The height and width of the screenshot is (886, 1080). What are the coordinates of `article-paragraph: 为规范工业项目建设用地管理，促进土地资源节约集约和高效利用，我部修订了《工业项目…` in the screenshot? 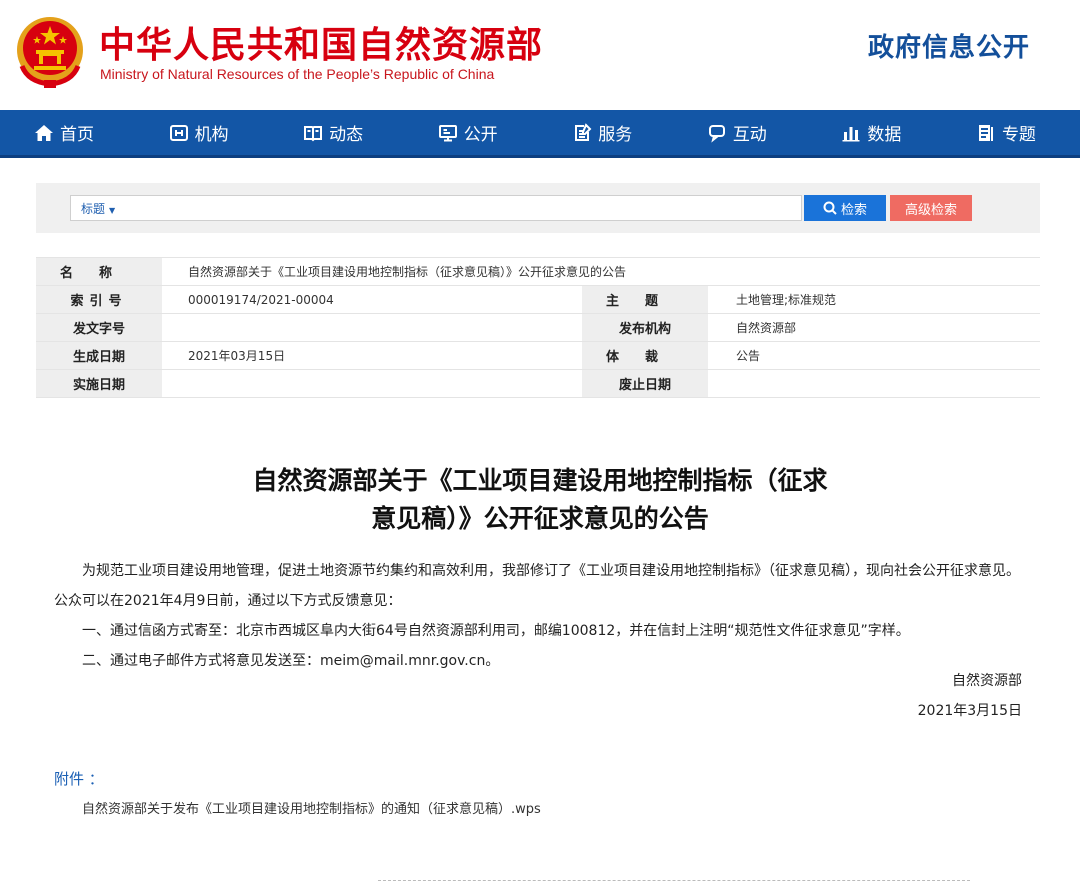 It's located at (537, 586).